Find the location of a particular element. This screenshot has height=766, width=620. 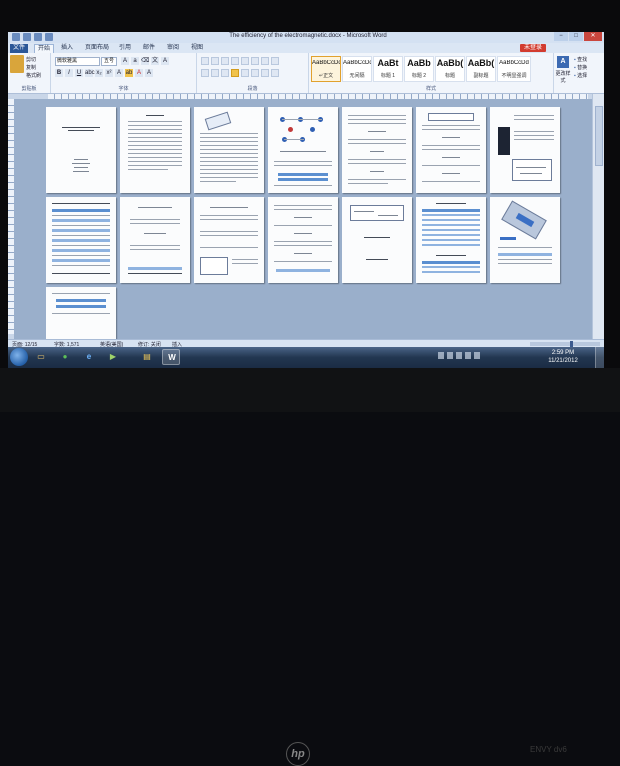

font-size-controls: A a ⌫ 文 A is located at coordinates (145, 61).